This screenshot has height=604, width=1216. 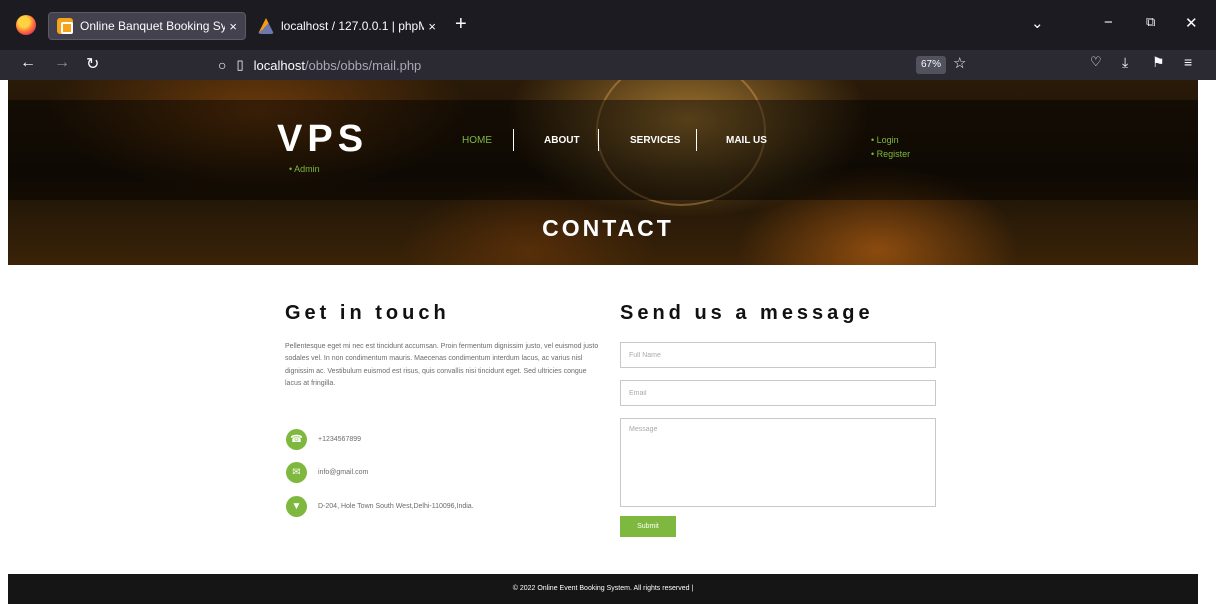 I want to click on site-logo: VPS, so click(x=322, y=139).